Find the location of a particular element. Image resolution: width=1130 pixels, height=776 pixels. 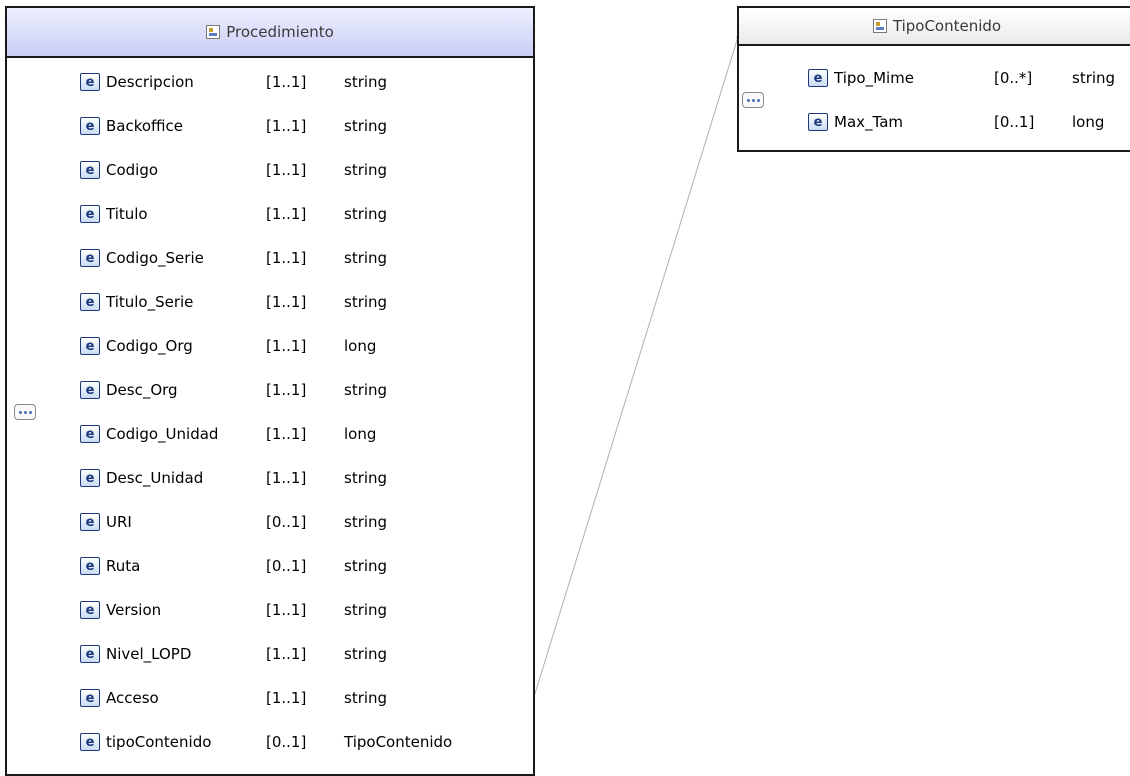

element-name: Backoffice is located at coordinates (145, 126).